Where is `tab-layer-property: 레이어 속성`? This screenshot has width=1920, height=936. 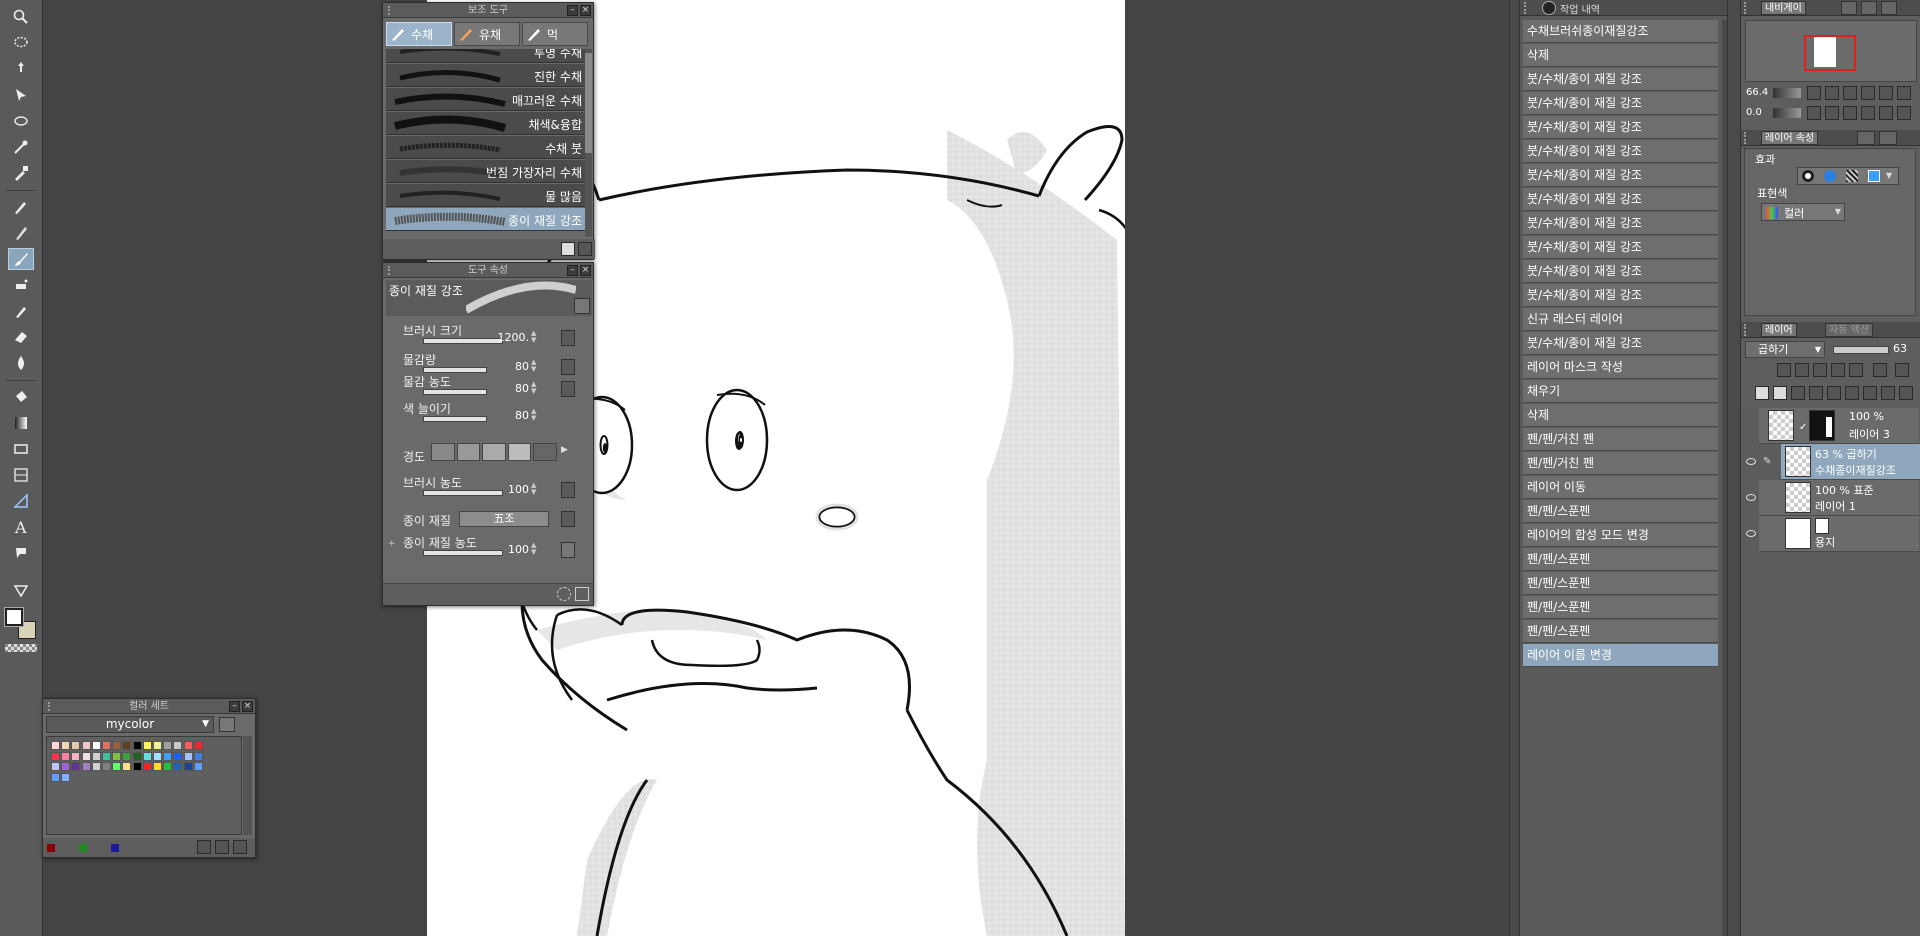
tab-layer-property: 레이어 속성 is located at coordinates (1790, 138).